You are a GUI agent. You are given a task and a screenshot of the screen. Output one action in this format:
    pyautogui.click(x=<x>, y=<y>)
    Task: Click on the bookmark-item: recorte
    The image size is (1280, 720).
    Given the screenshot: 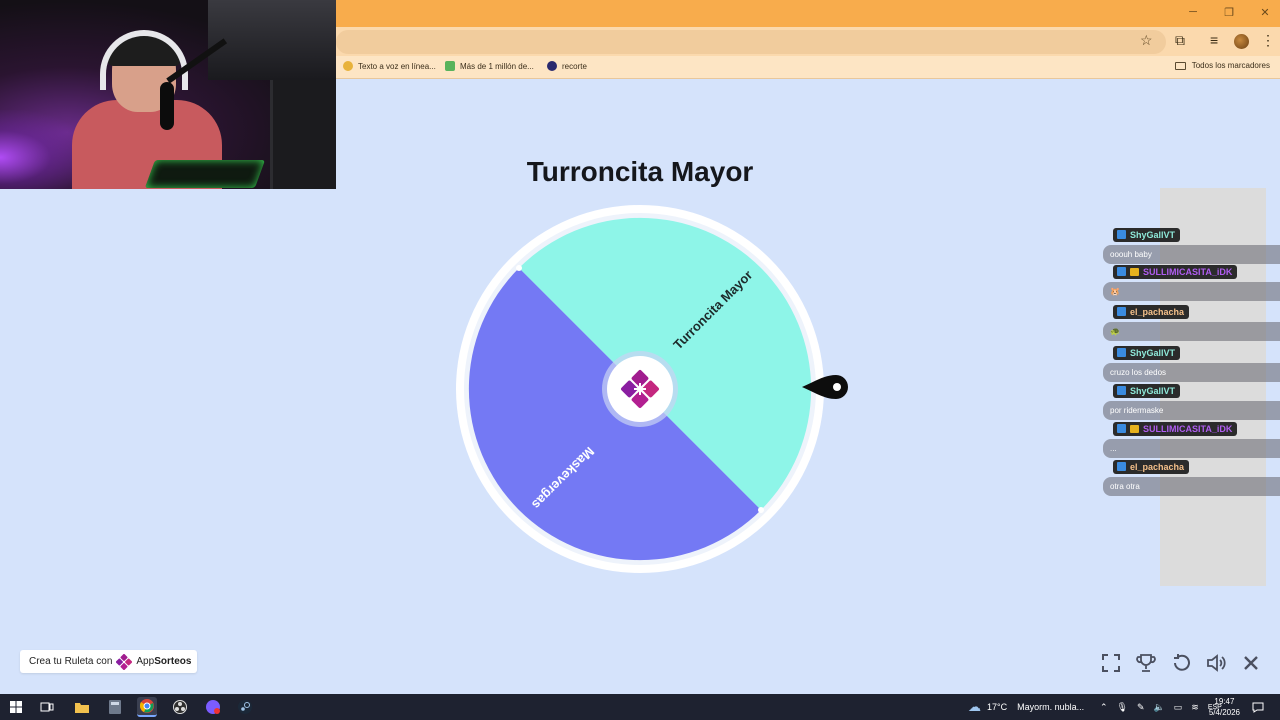 What is the action you would take?
    pyautogui.click(x=567, y=66)
    